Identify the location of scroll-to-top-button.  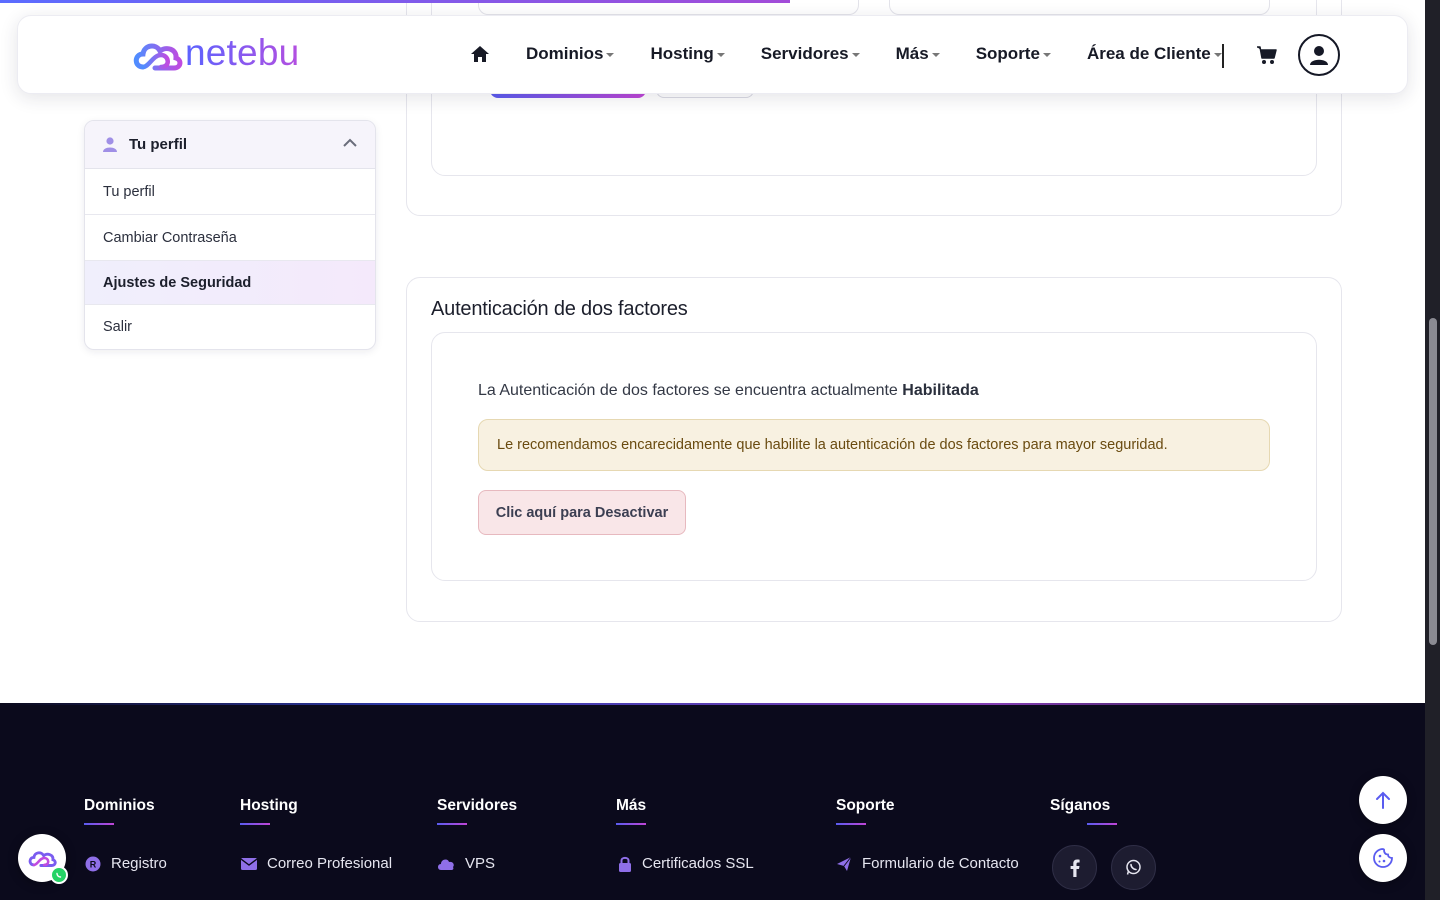
(1383, 800).